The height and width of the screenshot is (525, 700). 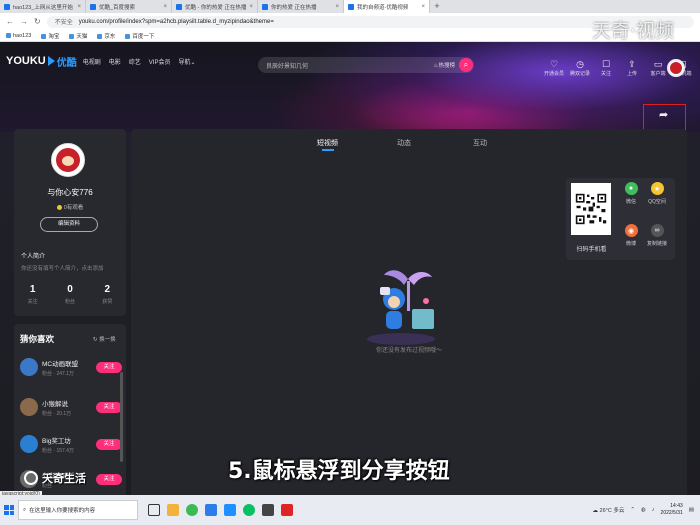 I want to click on profile-avatar, so click(x=68, y=160).